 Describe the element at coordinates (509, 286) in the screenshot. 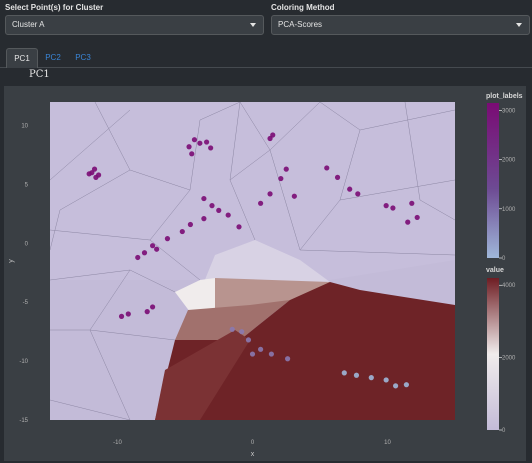

I see `legend-tick-label: 4000` at that location.